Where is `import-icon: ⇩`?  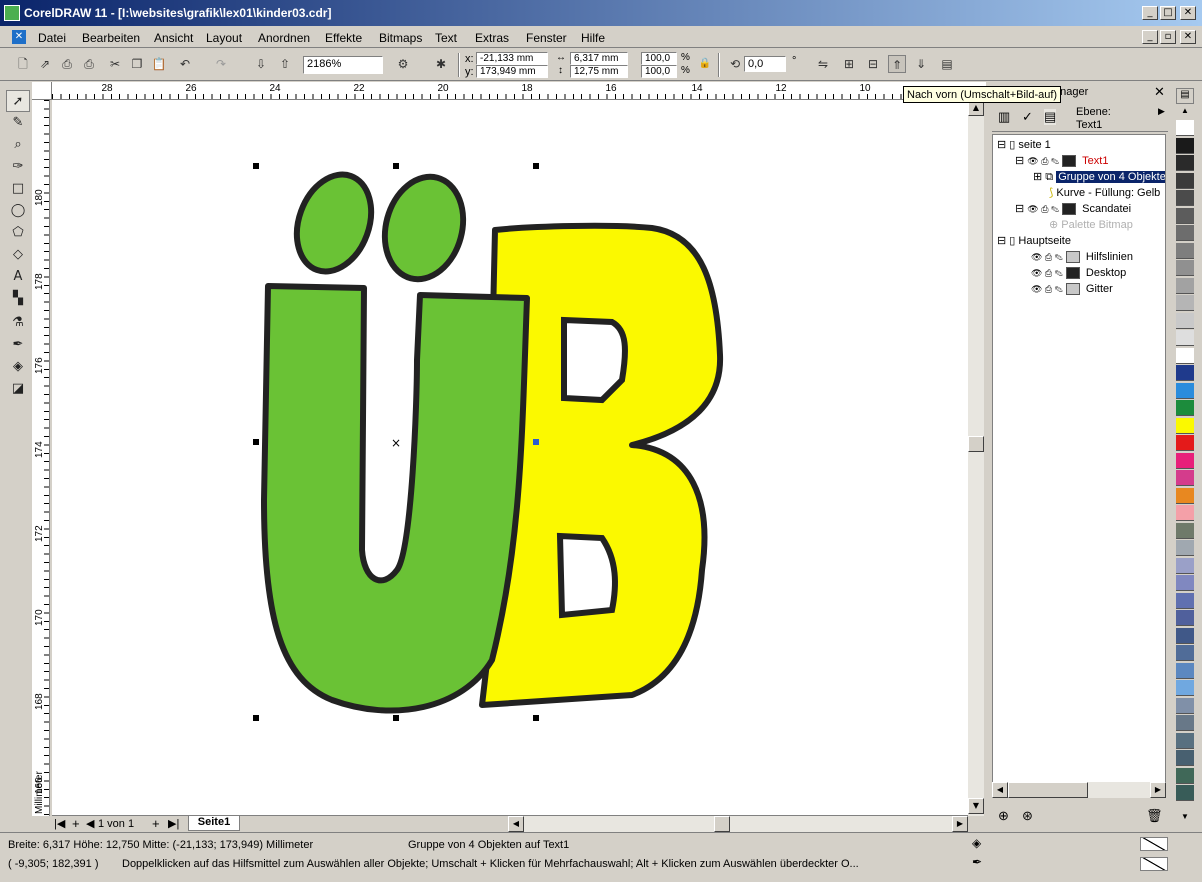 import-icon: ⇩ is located at coordinates (261, 64).